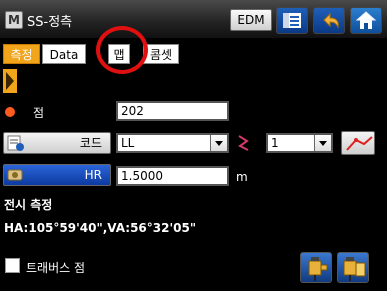 The image size is (387, 291). I want to click on tab-bar: 측정 Data 맵 콤셋, so click(193, 55).